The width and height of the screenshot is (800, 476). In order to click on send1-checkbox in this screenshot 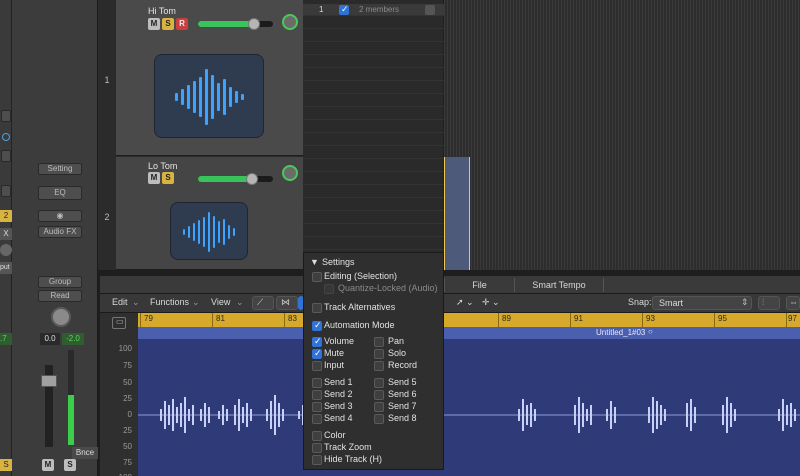, I will do `click(317, 383)`.